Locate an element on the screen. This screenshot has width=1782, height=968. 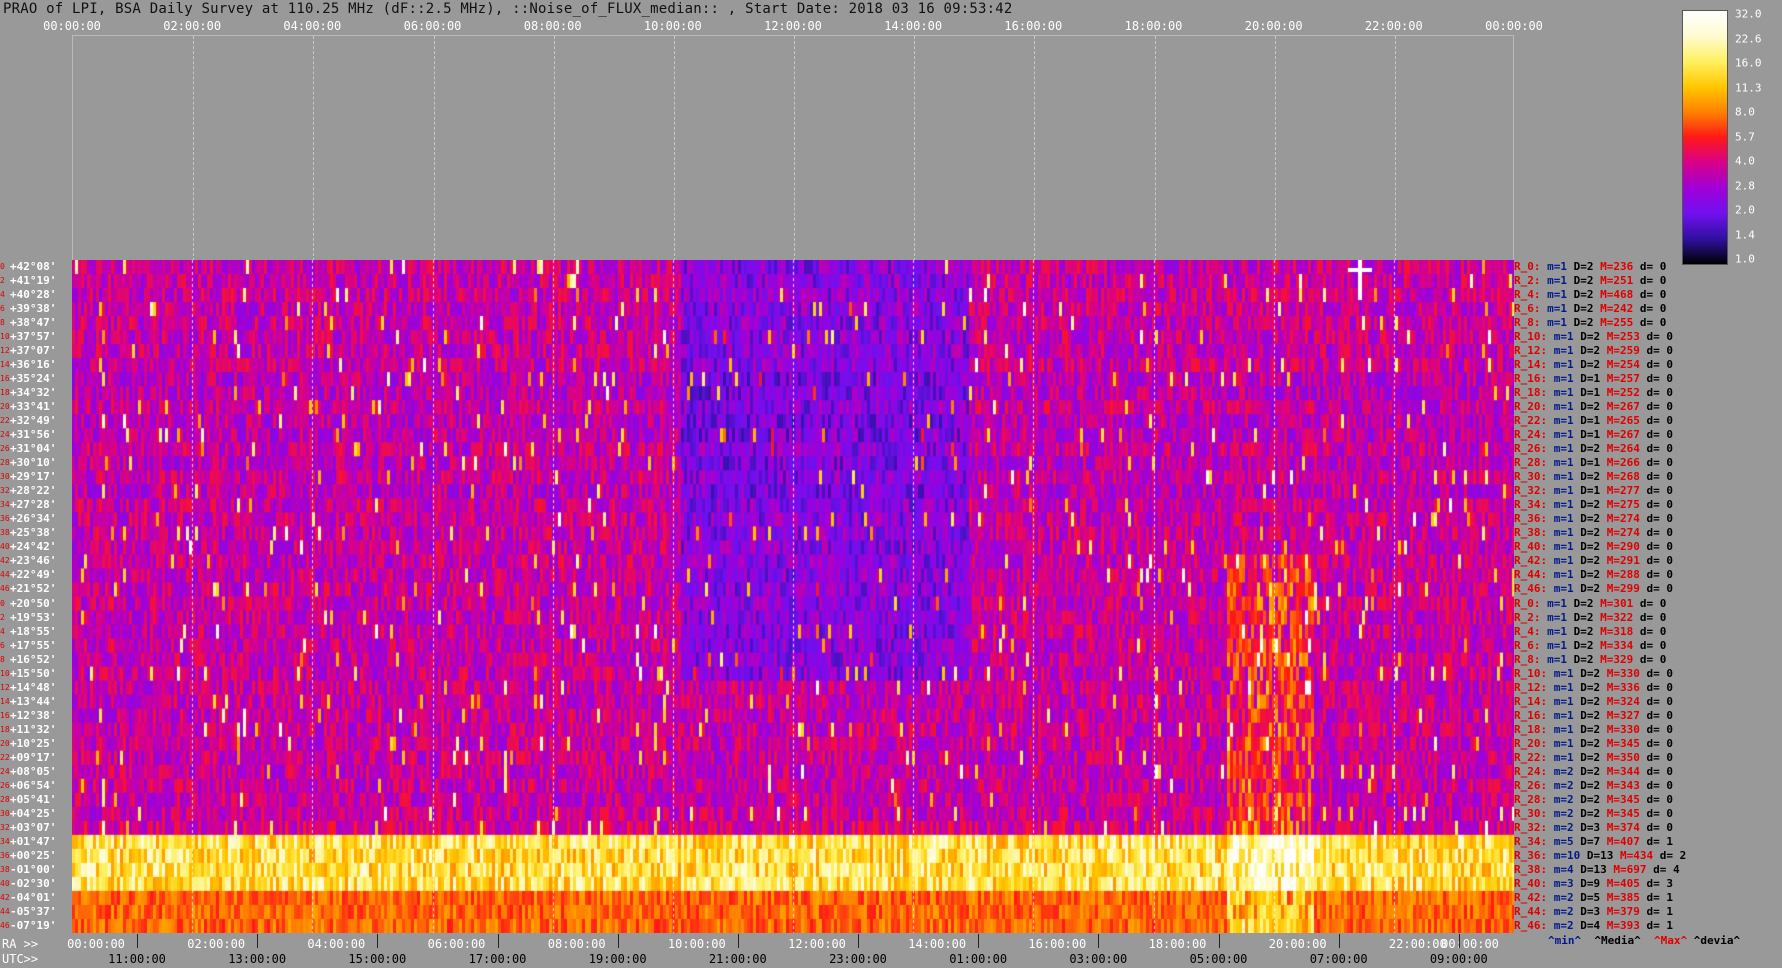
stat-r: R_36: is located at coordinates (1531, 855).